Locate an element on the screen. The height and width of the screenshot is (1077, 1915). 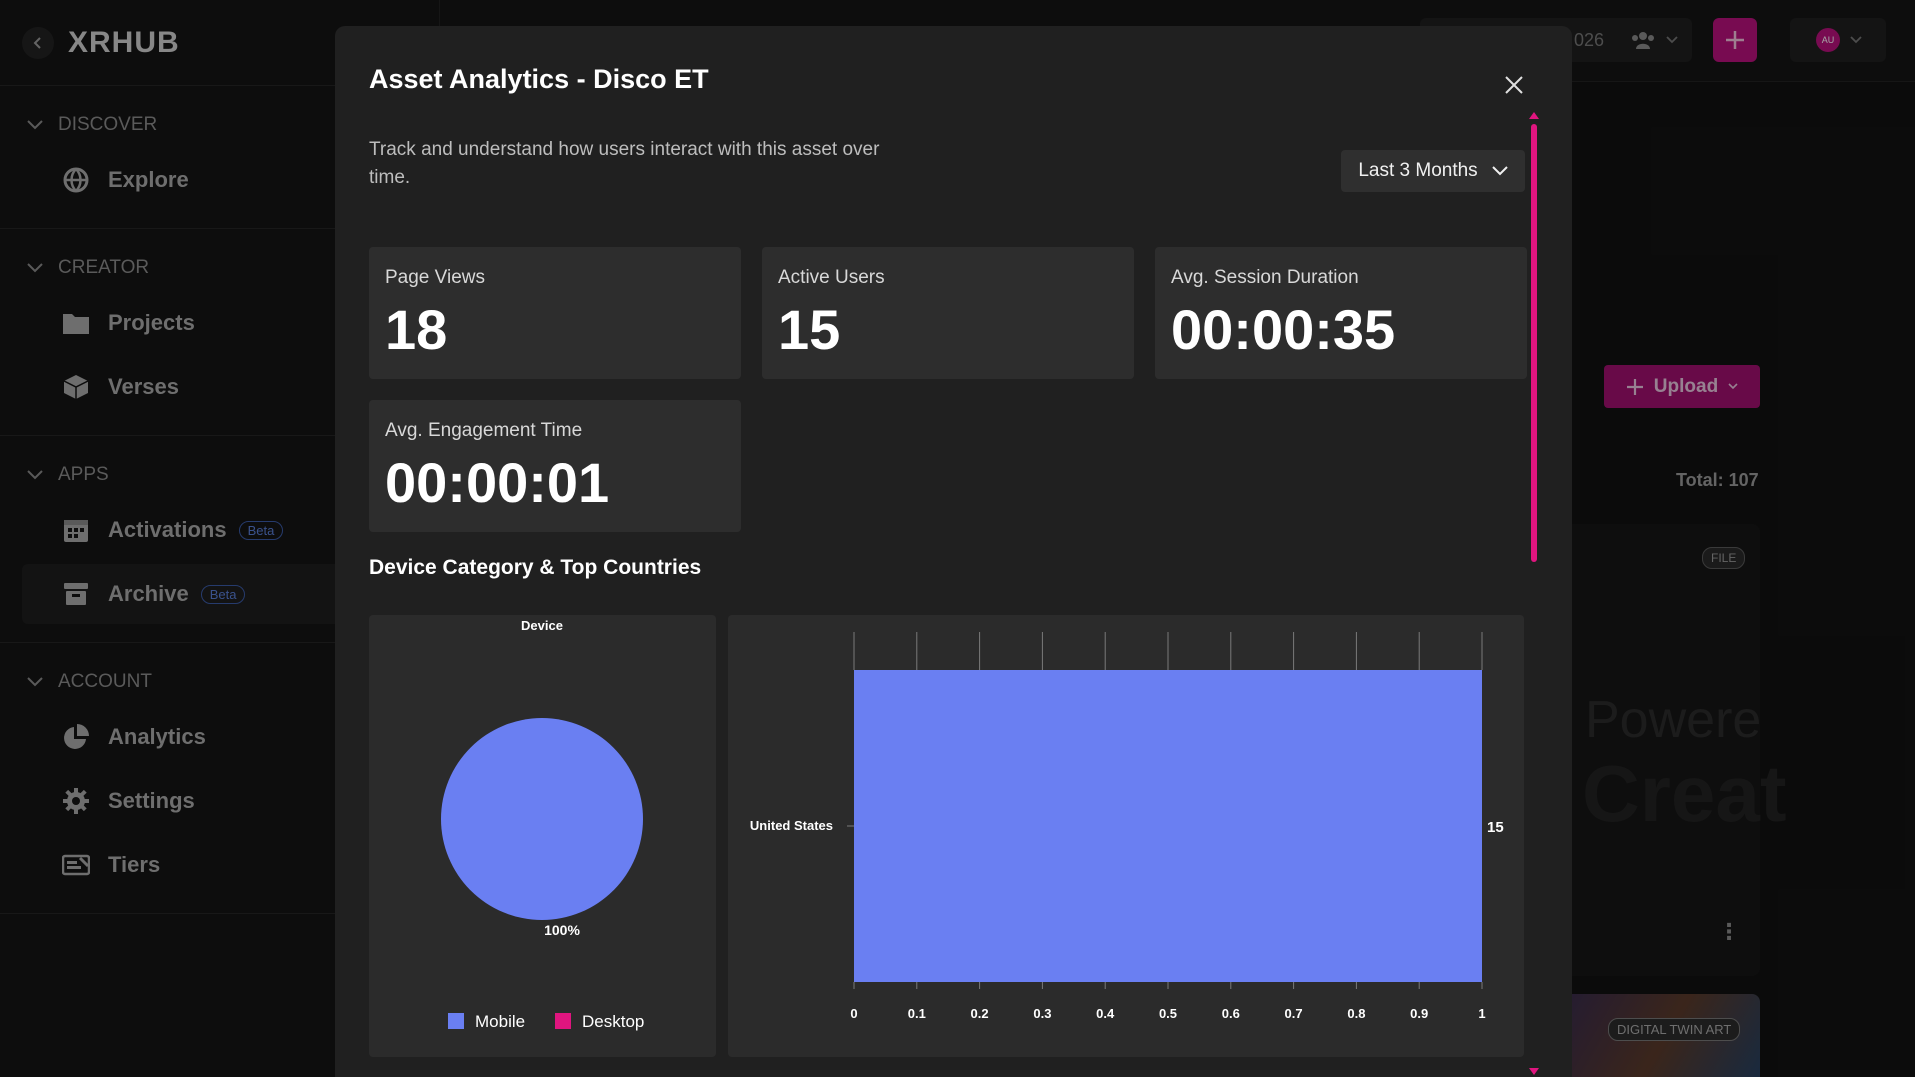
legend-label-mobile: Mobile is located at coordinates (500, 1021).